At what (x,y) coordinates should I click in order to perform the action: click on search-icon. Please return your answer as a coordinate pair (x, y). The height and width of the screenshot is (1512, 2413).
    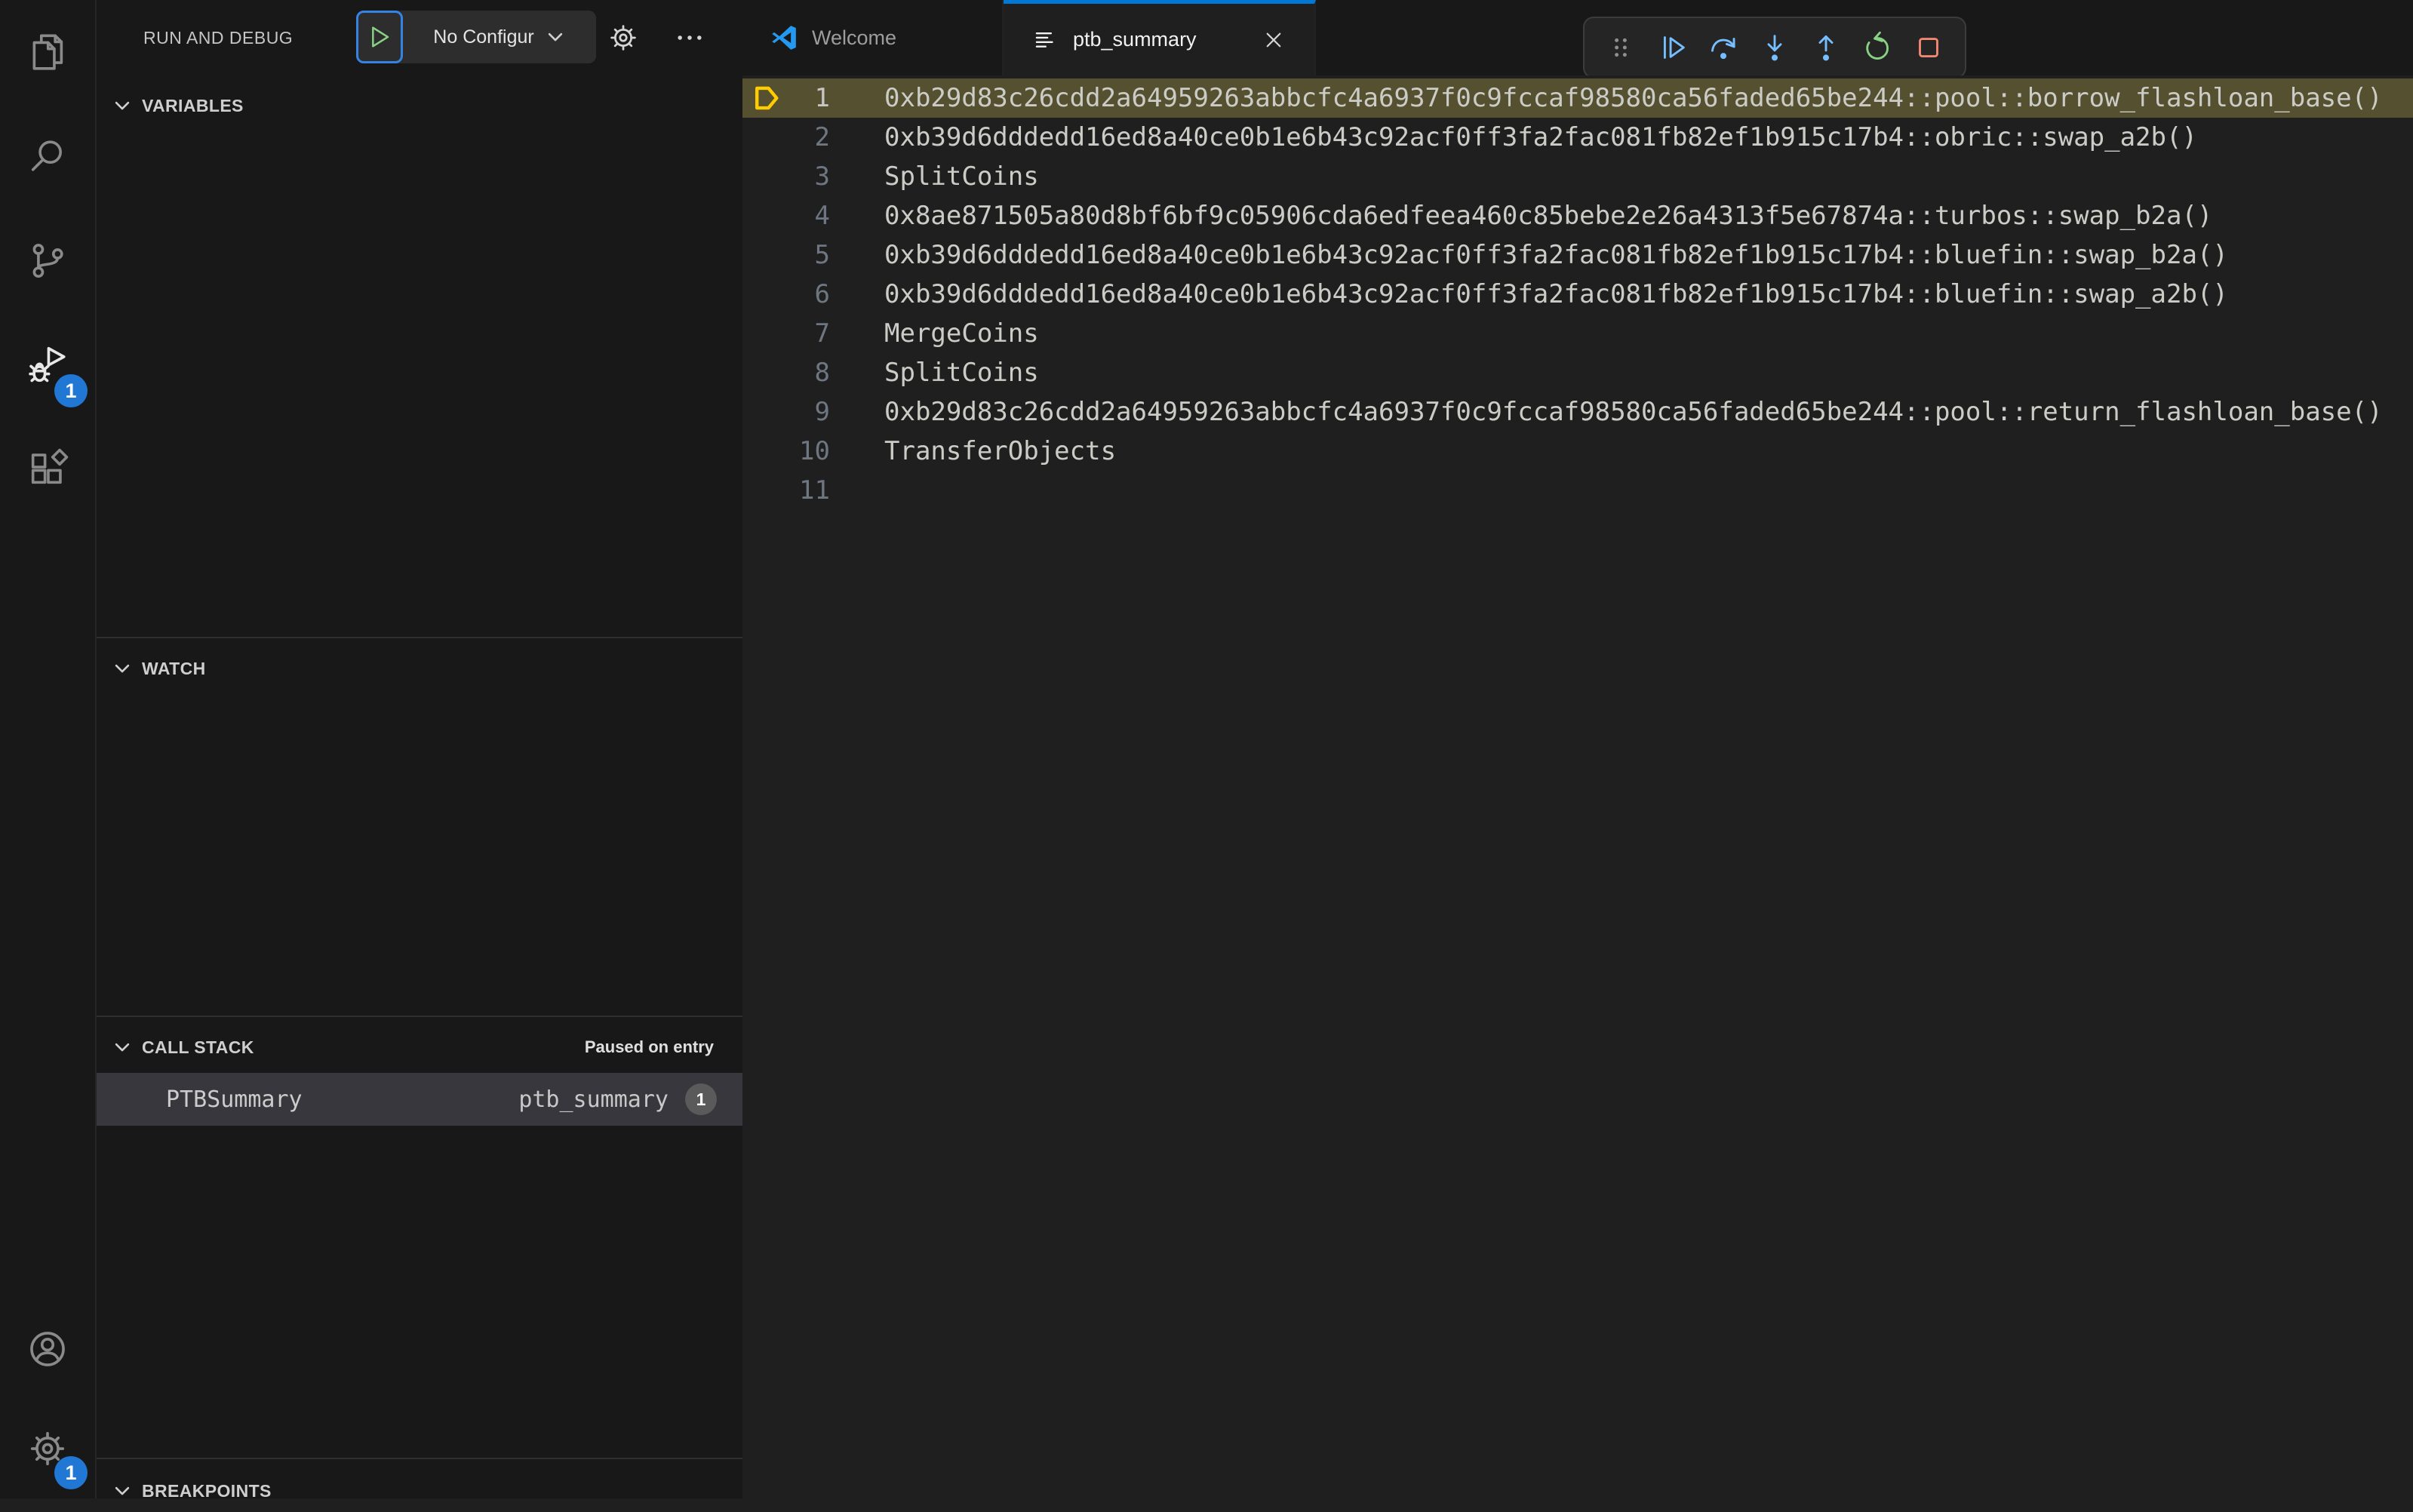
    Looking at the image, I should click on (48, 156).